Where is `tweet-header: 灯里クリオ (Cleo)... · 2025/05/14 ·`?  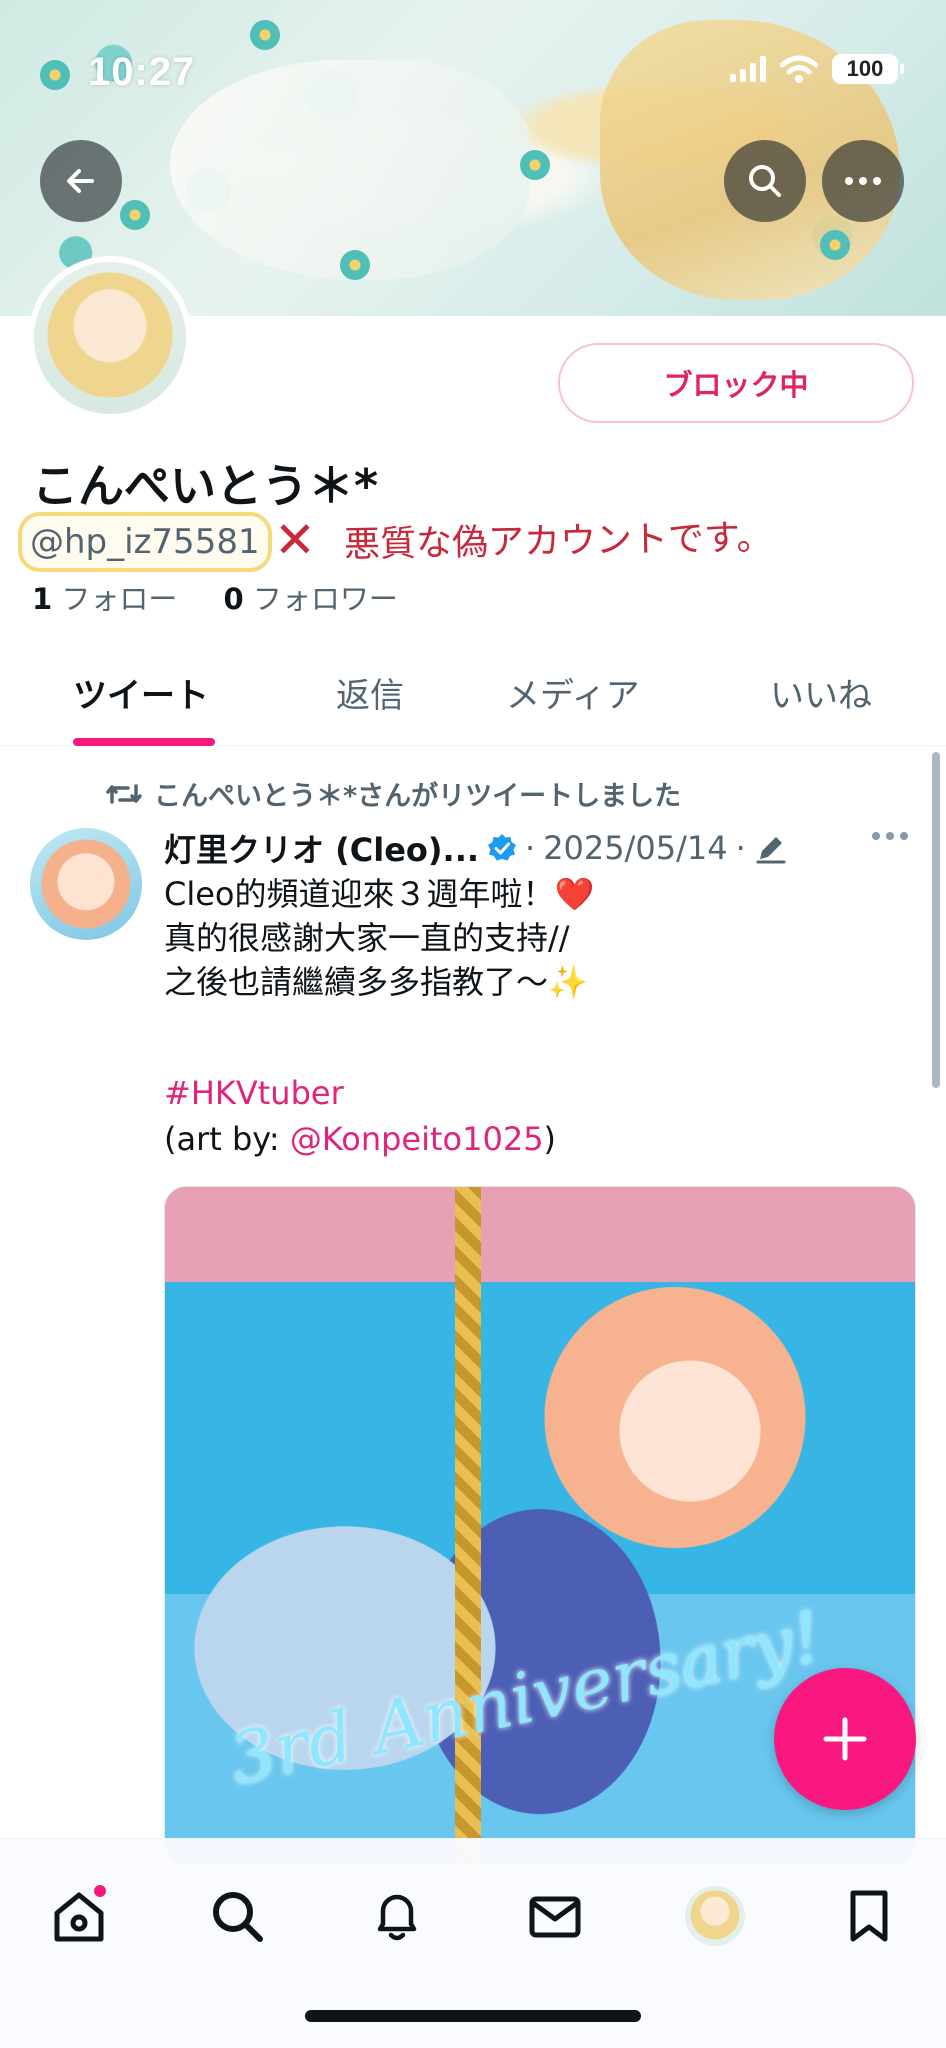
tweet-header: 灯里クリオ (Cleo)... · 2025/05/14 · is located at coordinates (476, 848).